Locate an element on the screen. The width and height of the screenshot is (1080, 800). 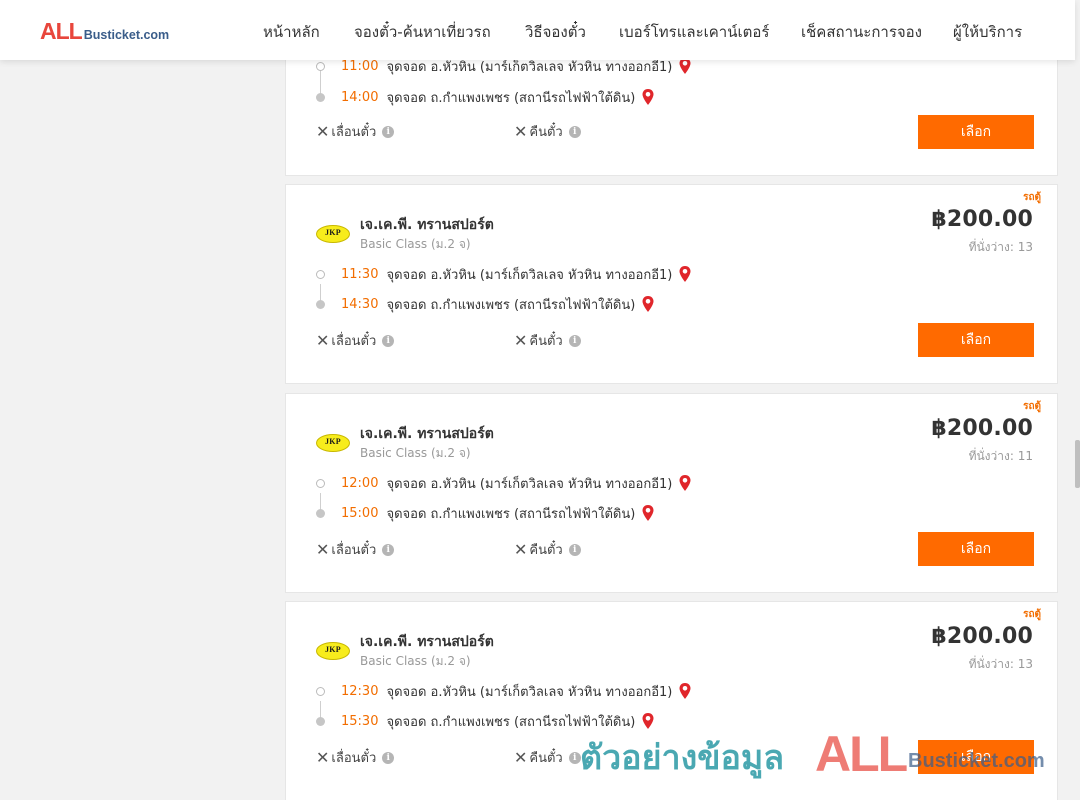
watermark-text: ตัวอย่างข้อมูล is located at coordinates (682, 758).